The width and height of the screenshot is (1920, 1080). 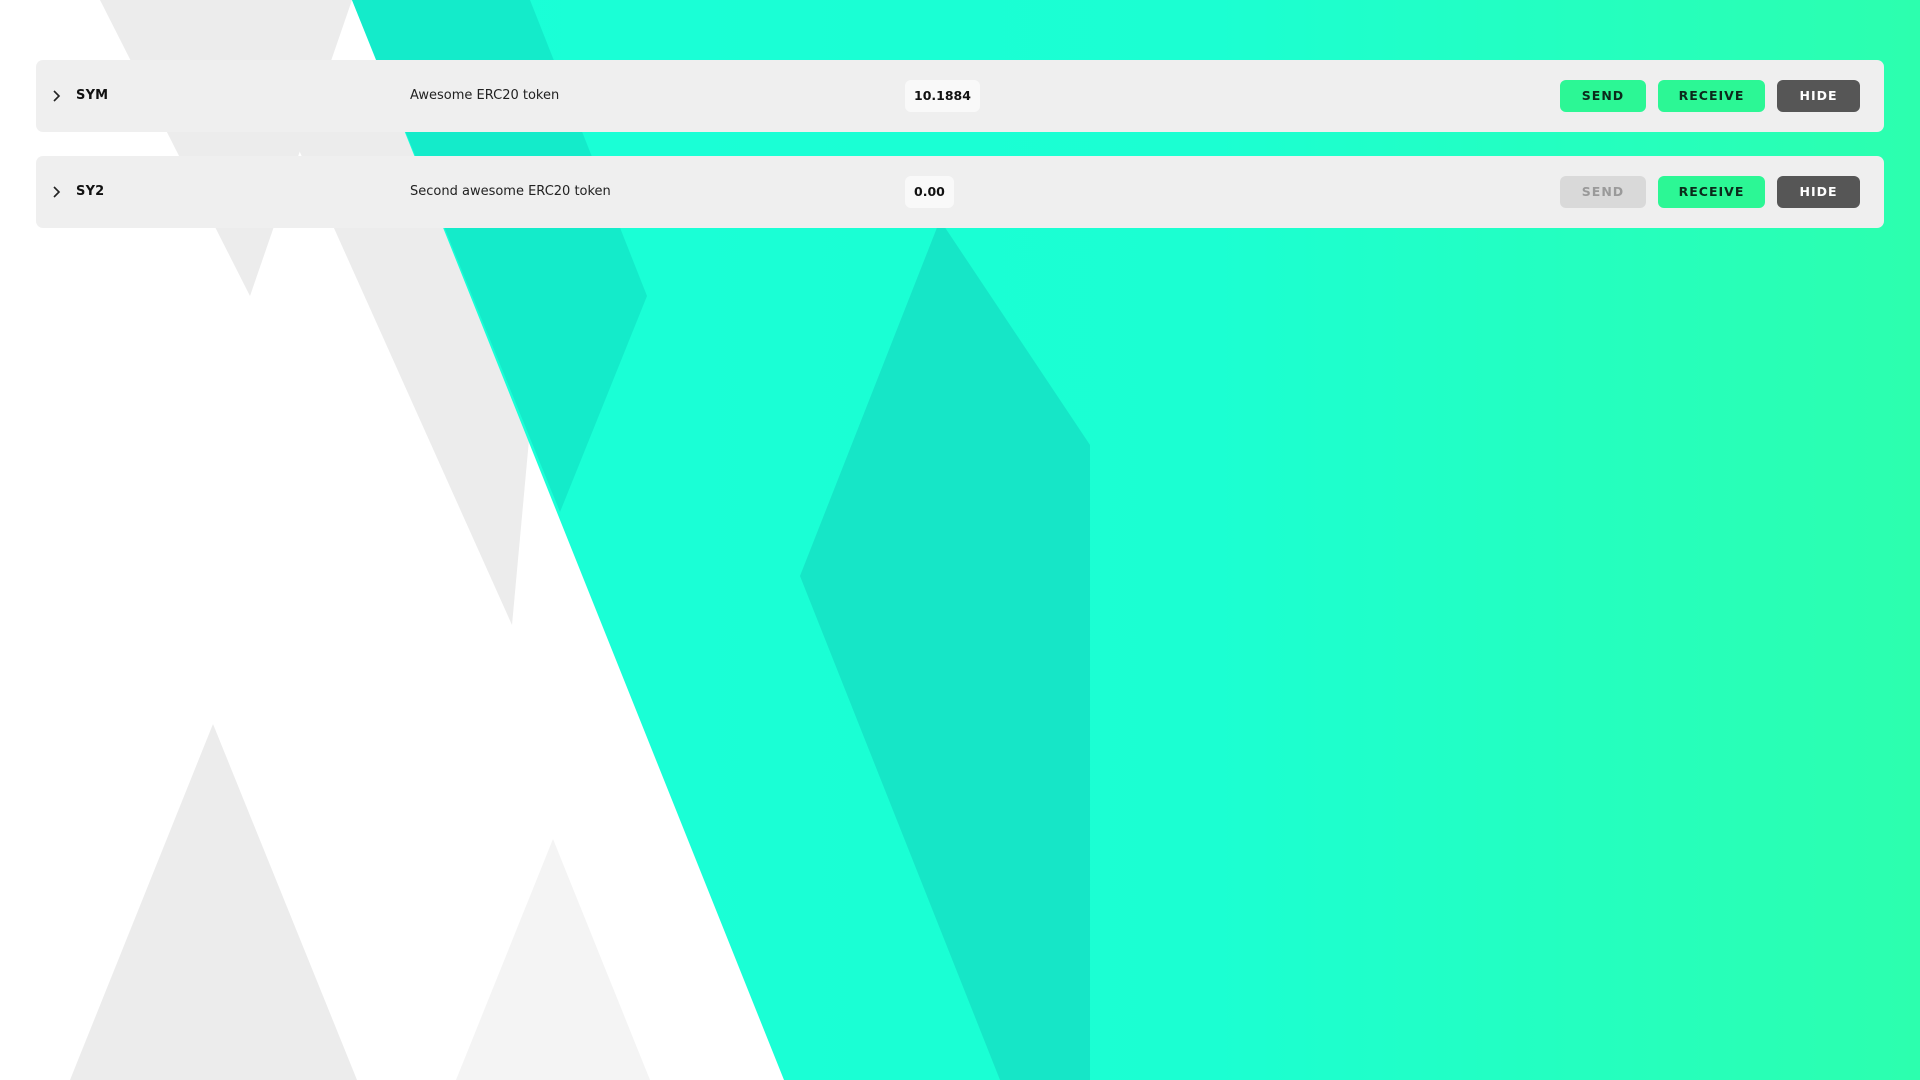 I want to click on token-balance: 0.00, so click(x=929, y=192).